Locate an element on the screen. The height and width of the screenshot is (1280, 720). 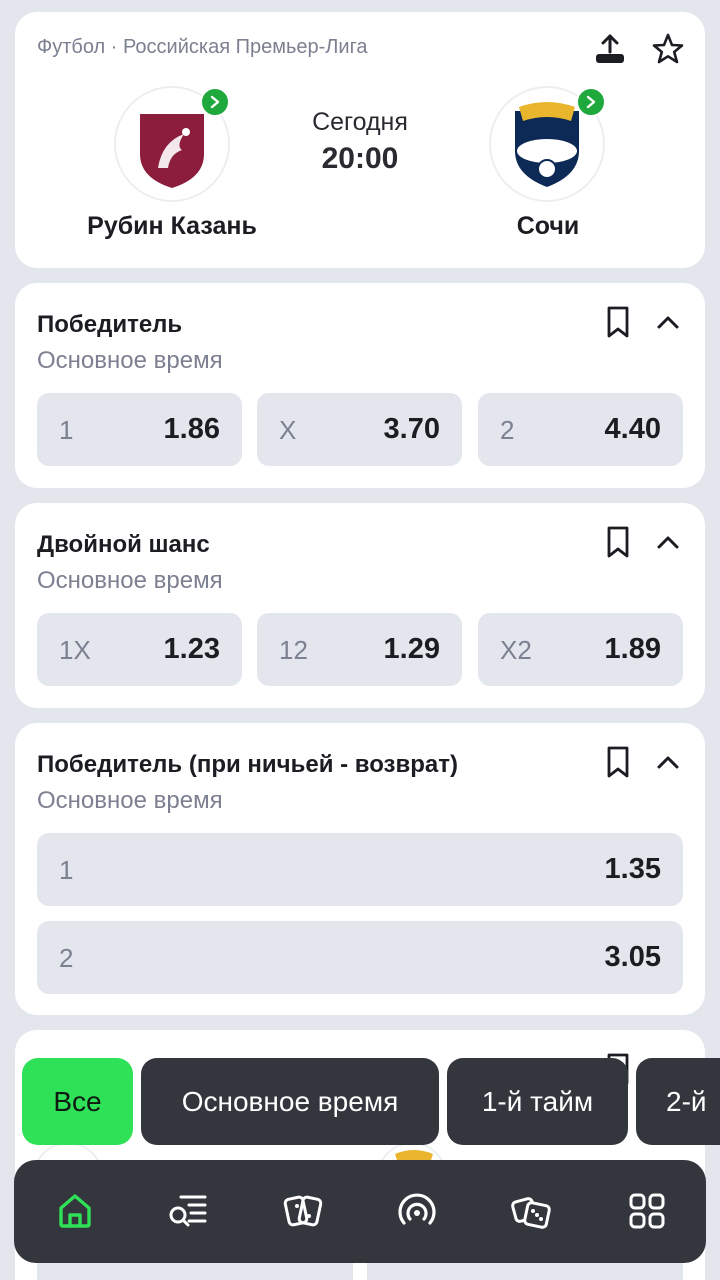
odds-button-2: 2 3.05 is located at coordinates (360, 957).